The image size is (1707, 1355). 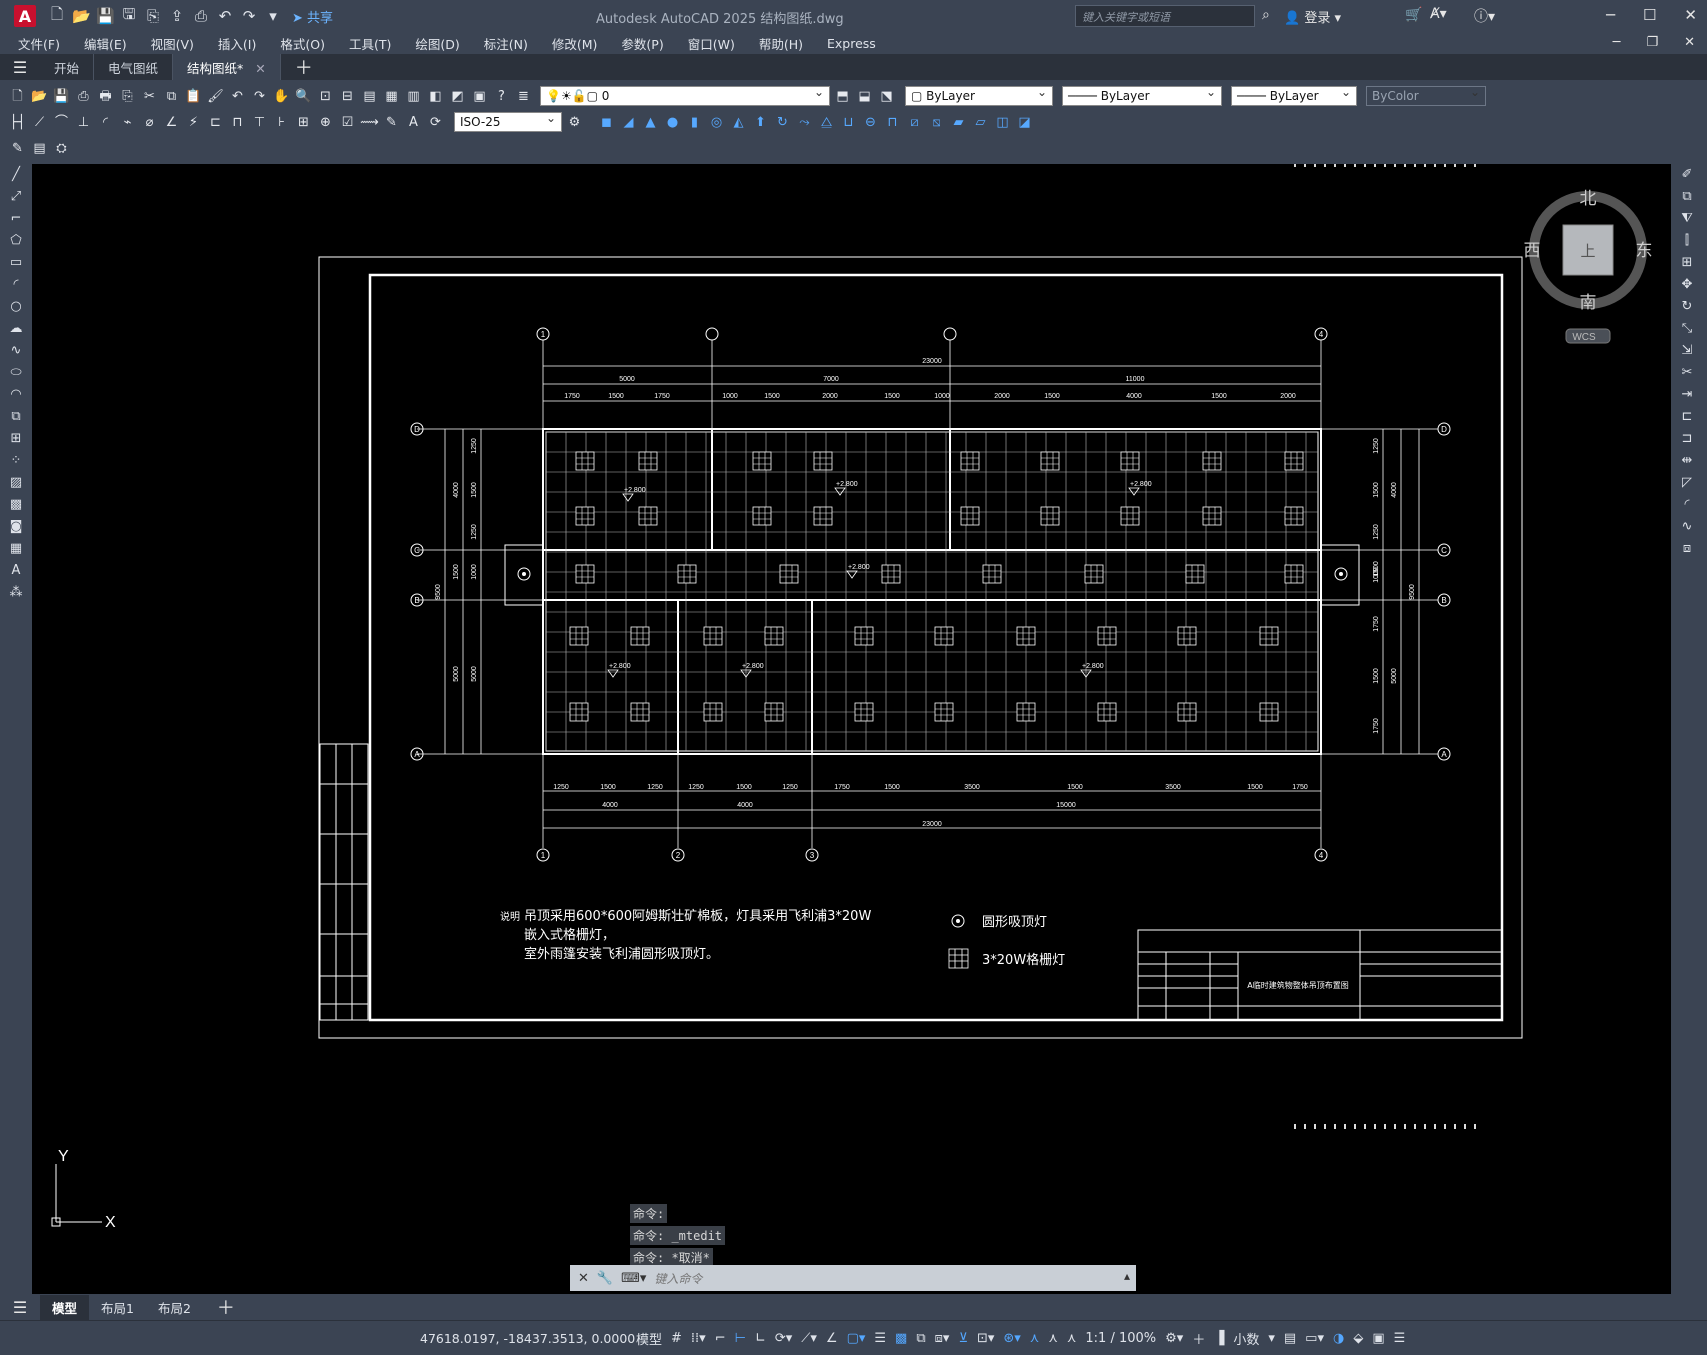 What do you see at coordinates (1687, 285) in the screenshot?
I see `move-icon: ✥` at bounding box center [1687, 285].